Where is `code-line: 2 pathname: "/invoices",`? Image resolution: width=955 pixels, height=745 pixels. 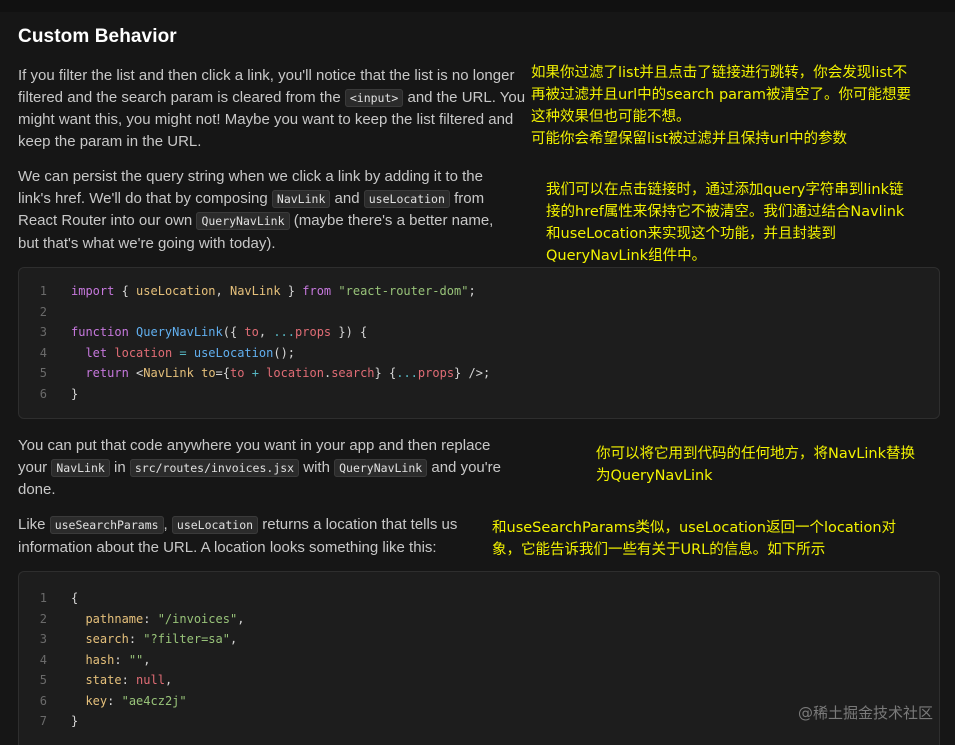
code-line: 2 pathname: "/invoices", is located at coordinates (142, 618).